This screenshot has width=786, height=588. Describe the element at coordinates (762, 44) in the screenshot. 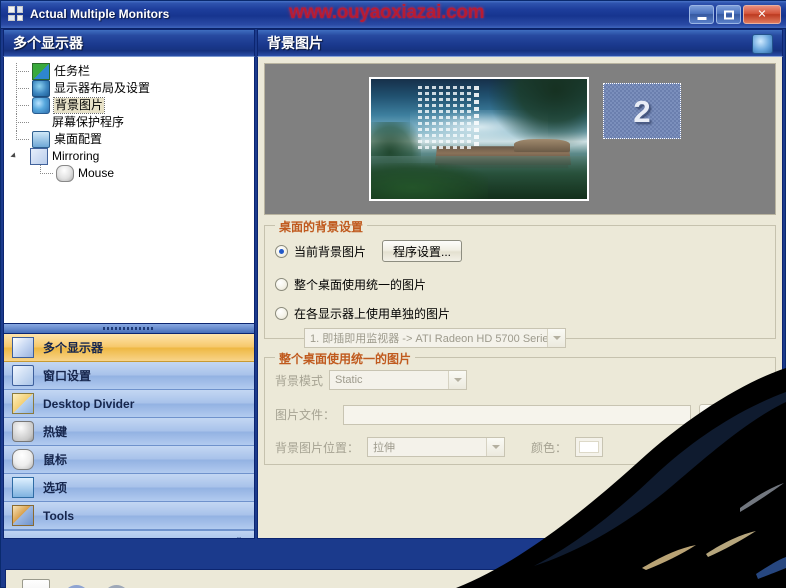

I see `wallpaper-icon` at that location.